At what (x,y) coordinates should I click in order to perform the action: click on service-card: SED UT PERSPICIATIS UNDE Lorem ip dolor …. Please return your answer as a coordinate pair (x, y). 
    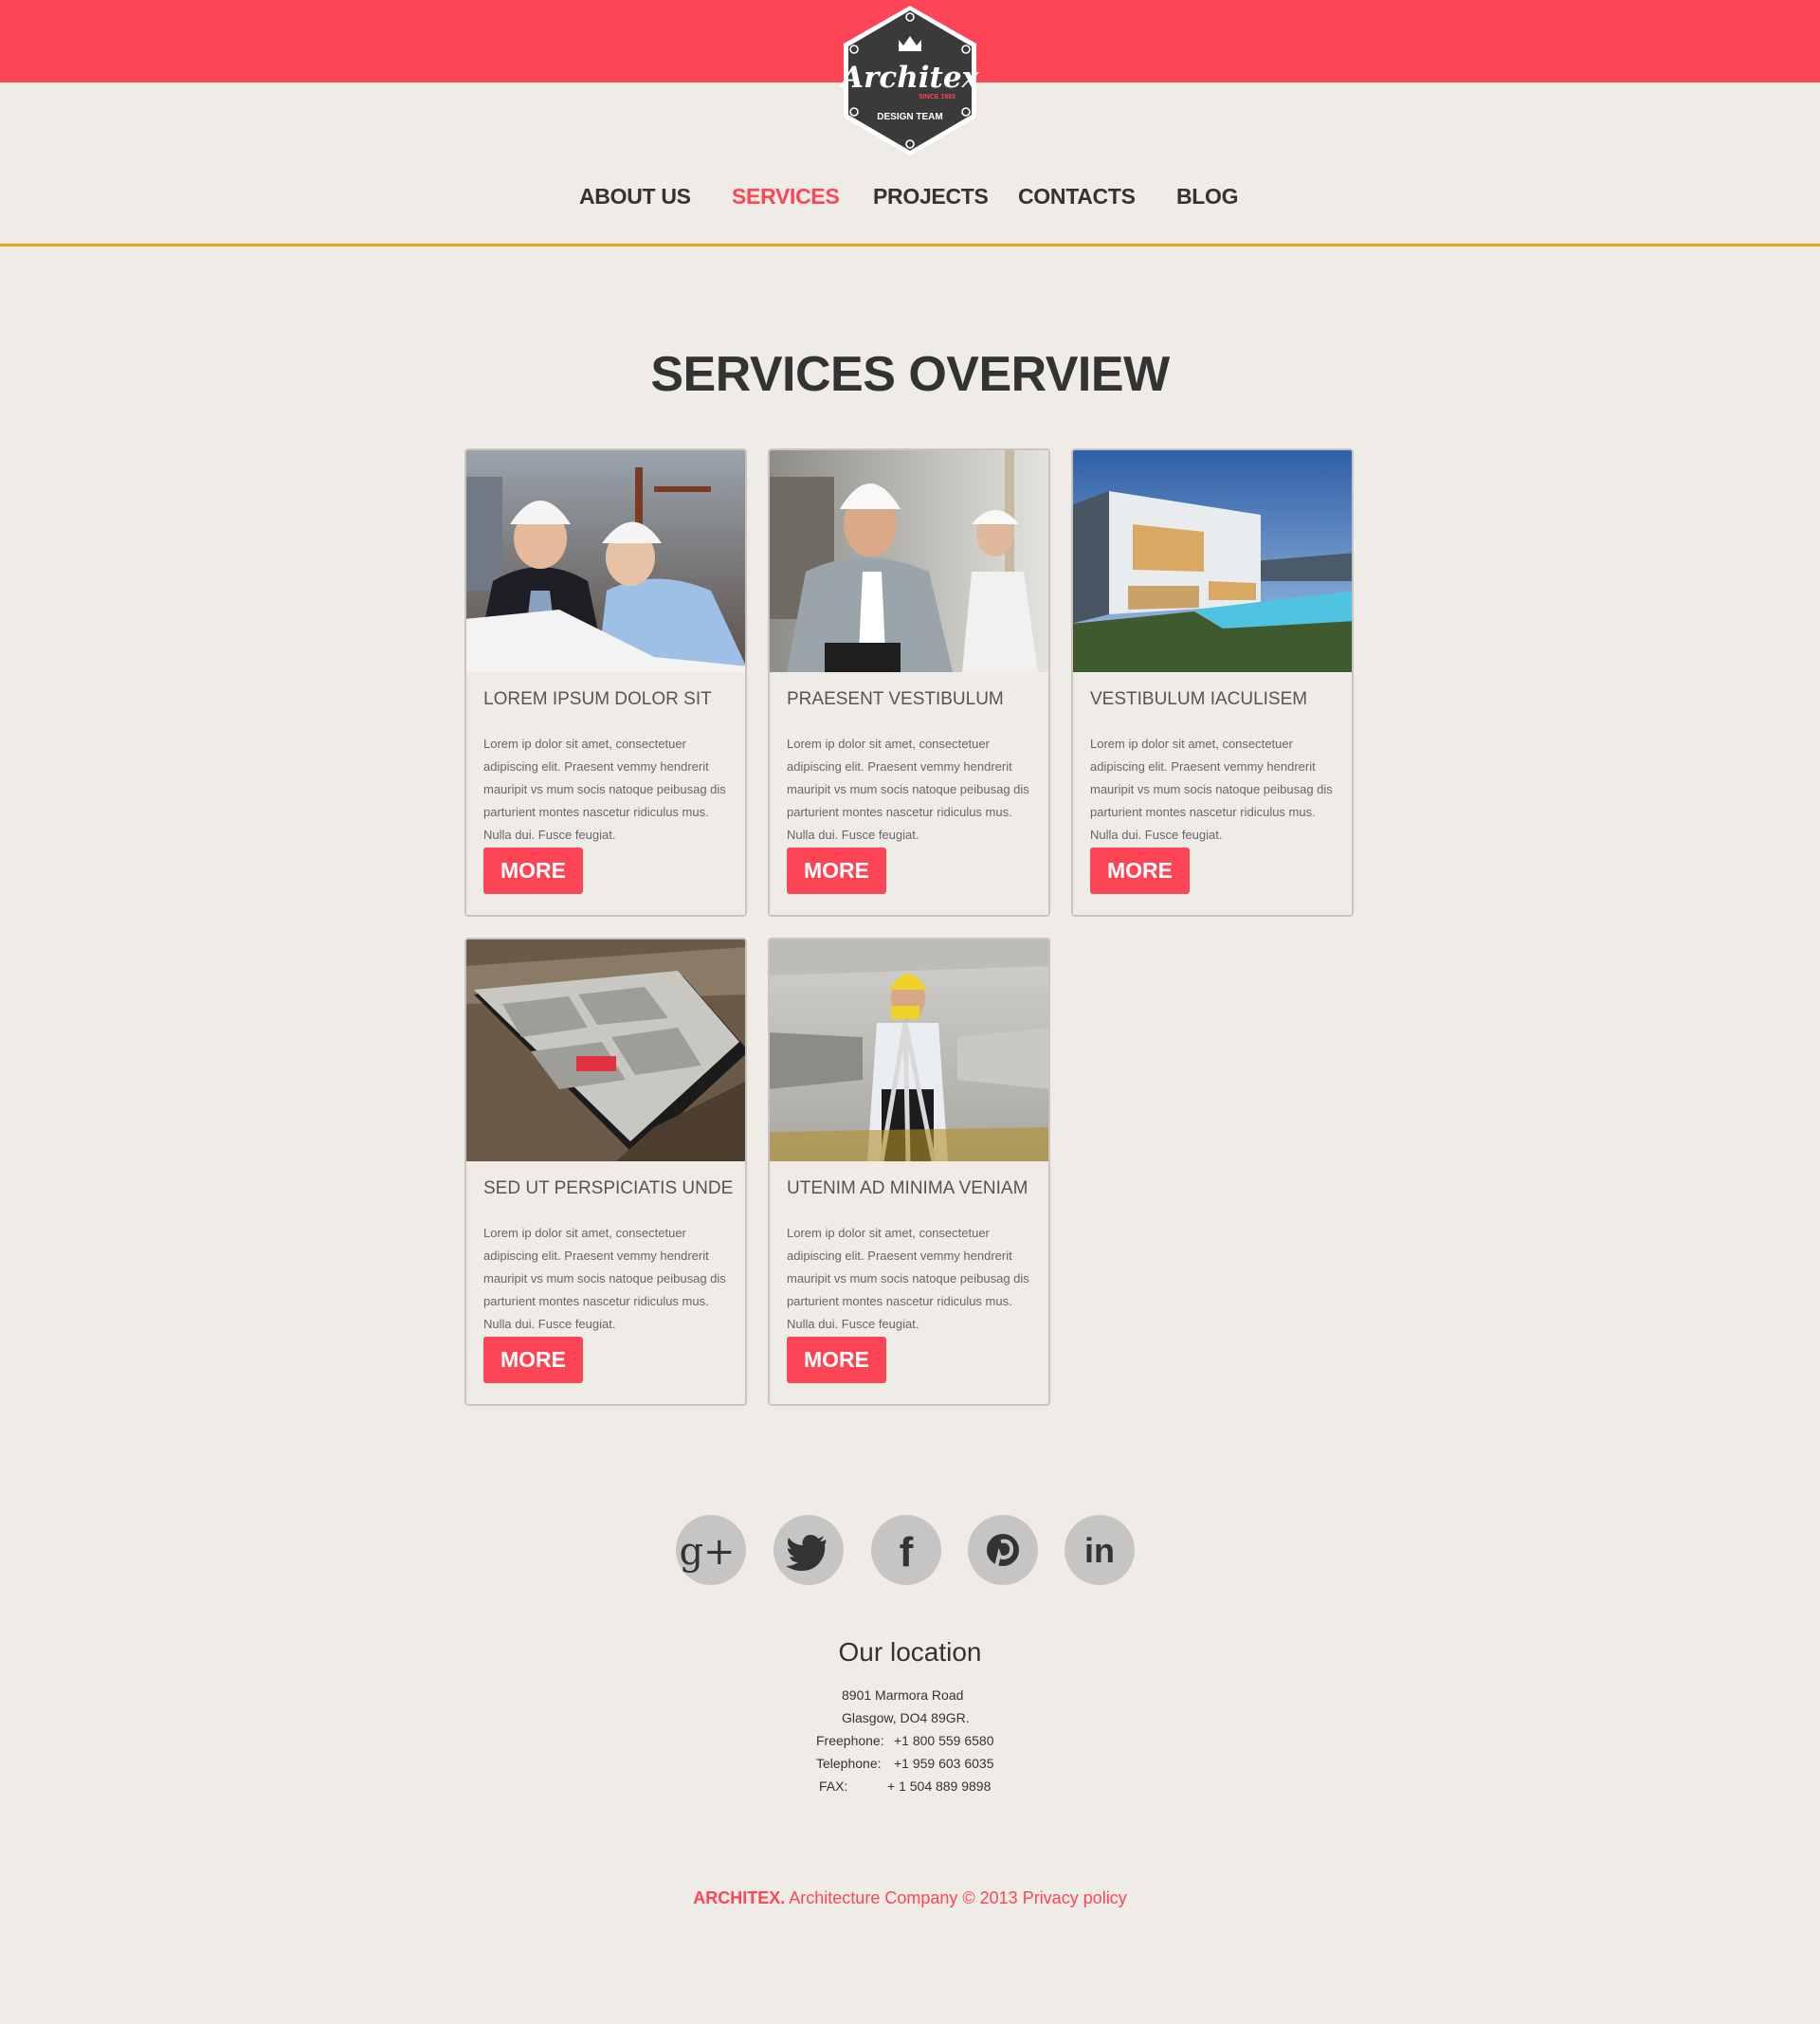
    Looking at the image, I should click on (605, 1172).